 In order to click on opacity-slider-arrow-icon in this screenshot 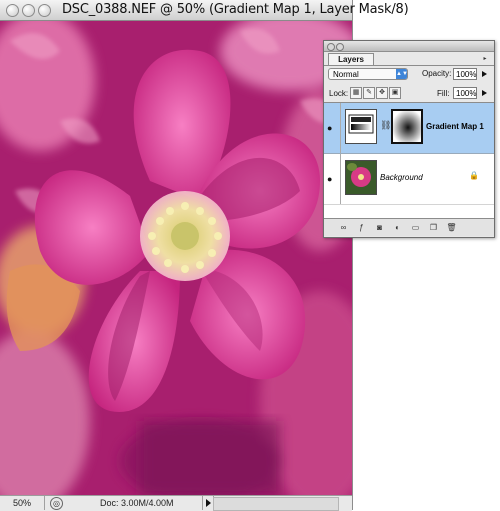, I will do `click(484, 74)`.